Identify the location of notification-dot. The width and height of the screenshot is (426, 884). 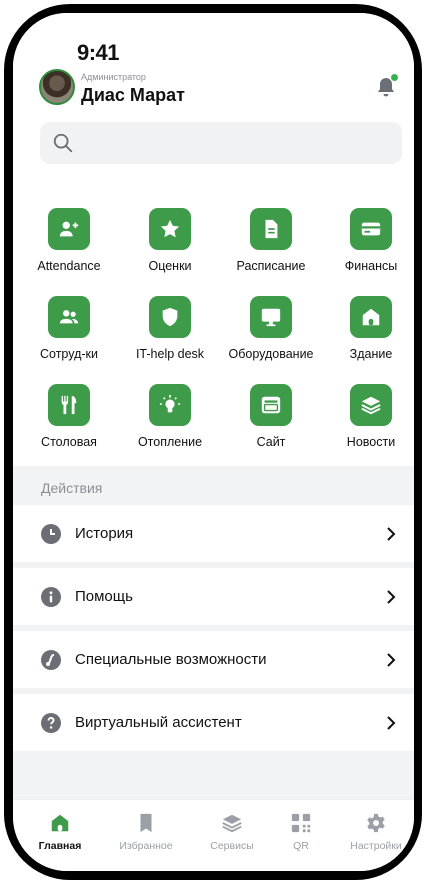
(394, 77).